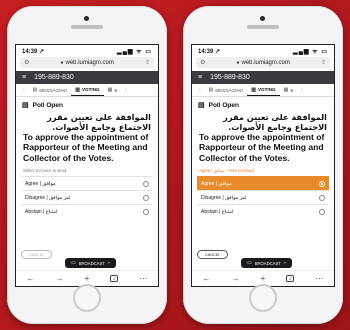 This screenshot has height=330, width=350. I want to click on meeting-id: 195-889-830, so click(54, 77).